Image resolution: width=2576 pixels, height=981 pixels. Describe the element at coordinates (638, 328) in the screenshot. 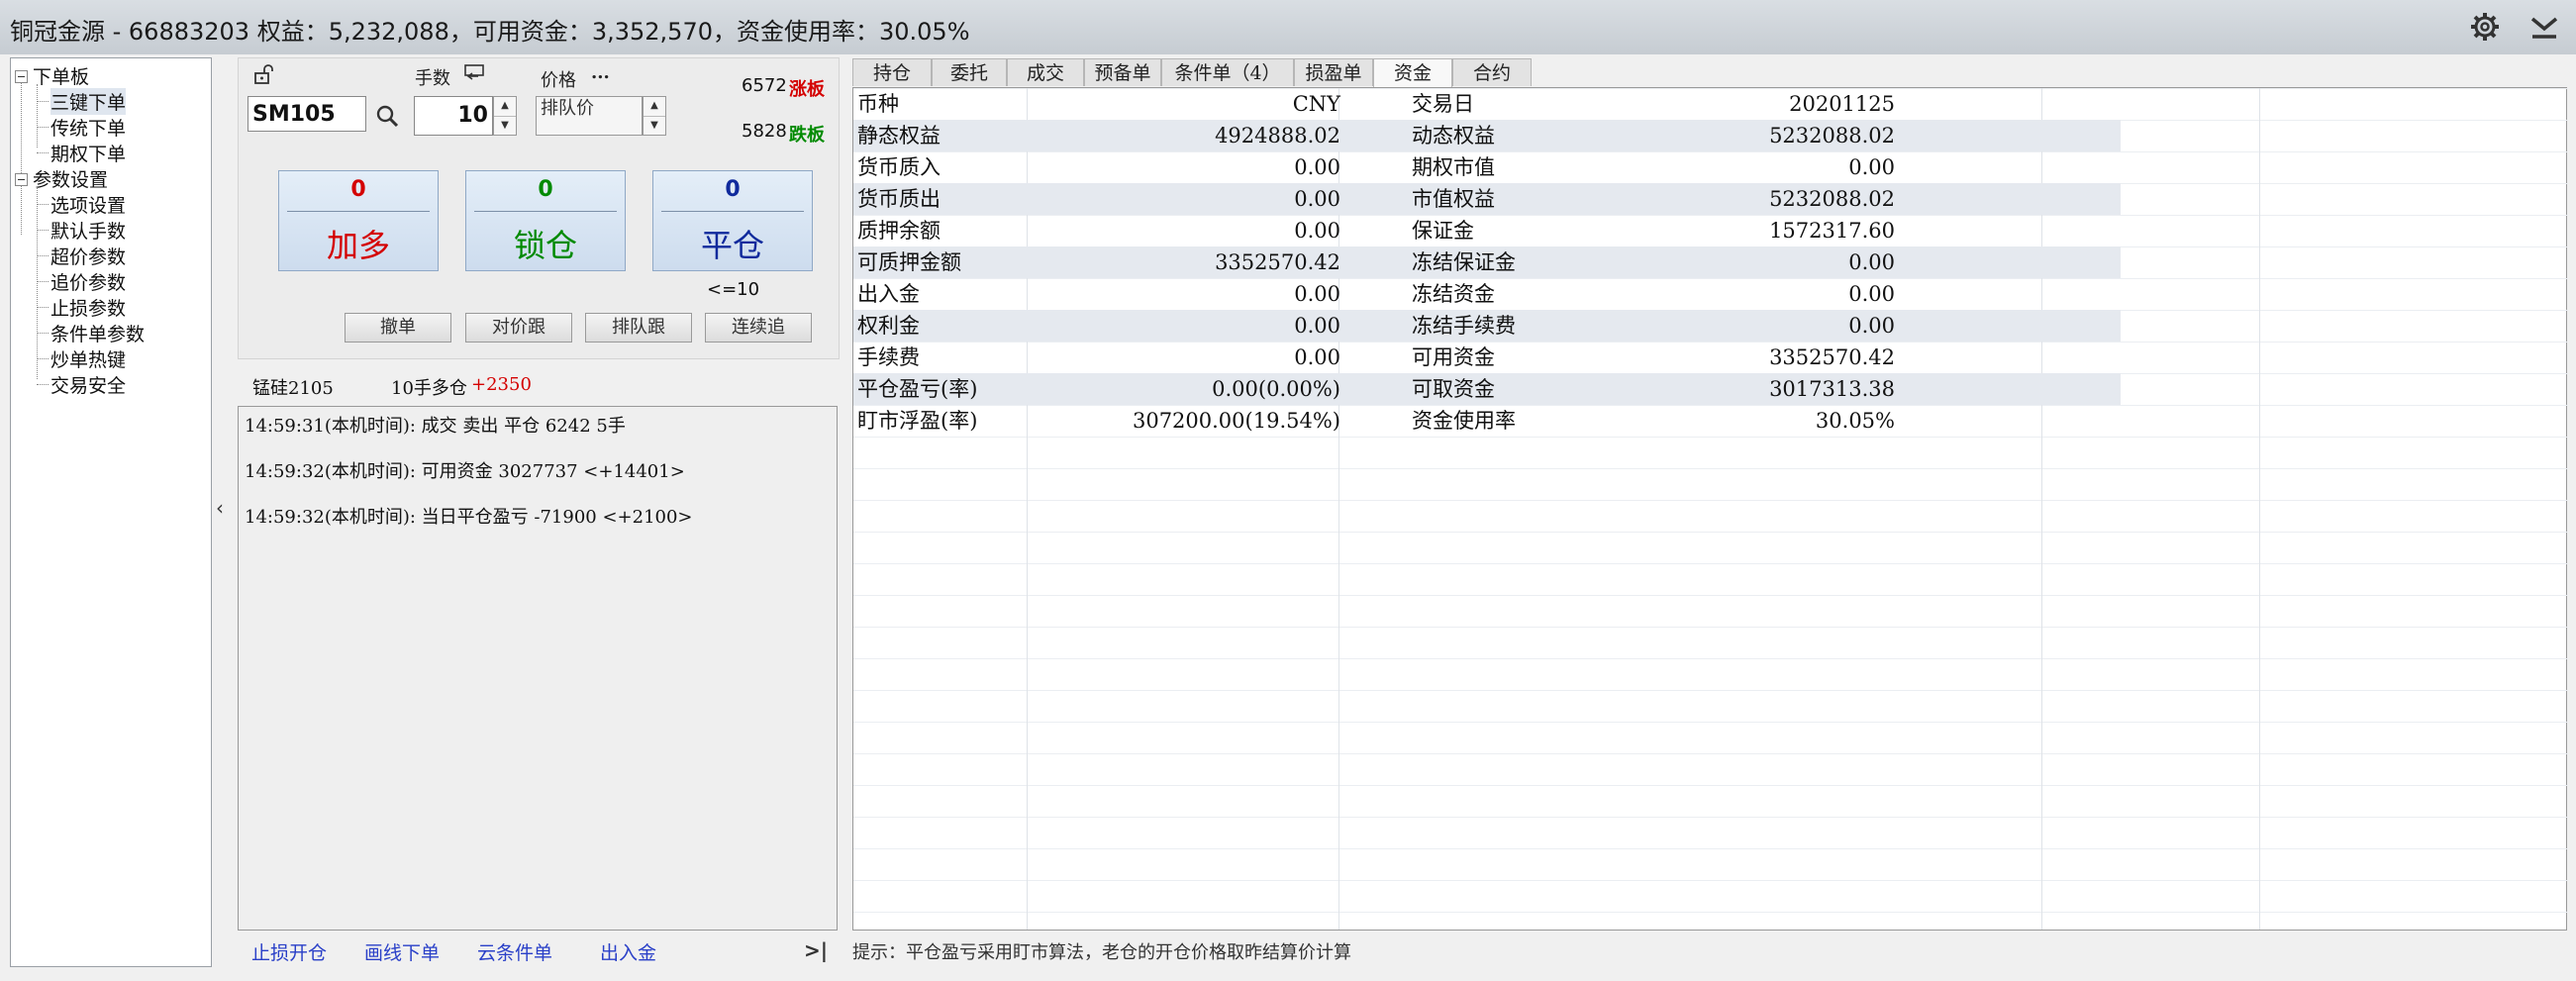

I see `queue-follow-button: 排队跟` at that location.